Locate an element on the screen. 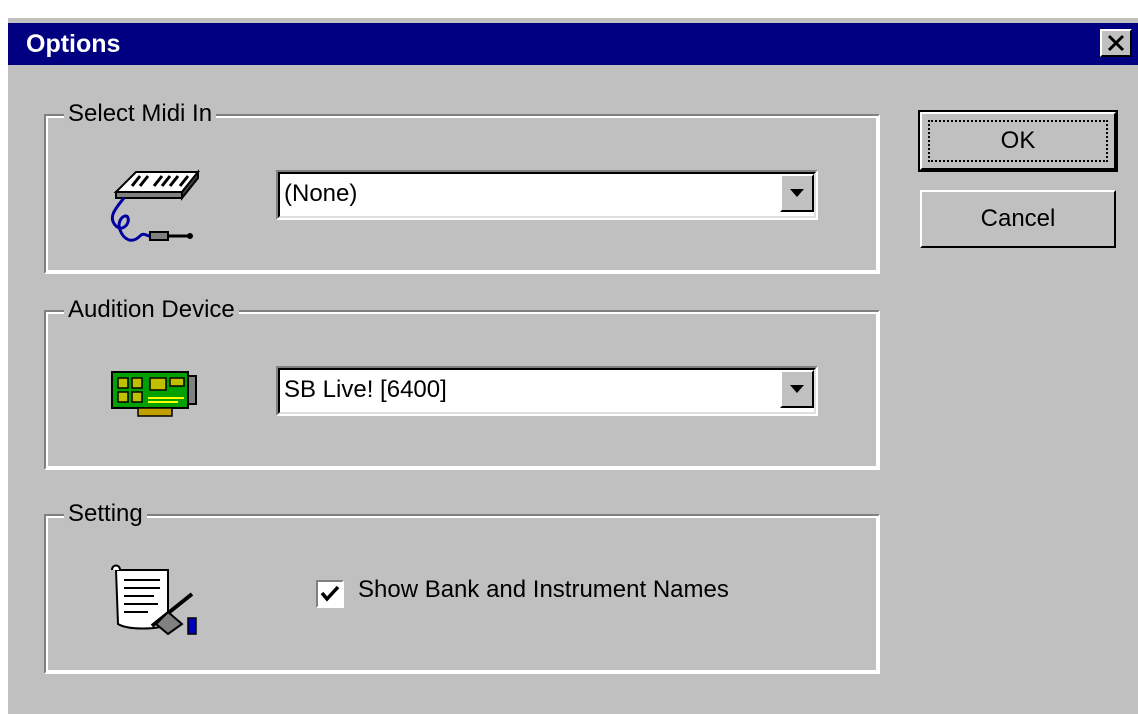  title-bar: Options is located at coordinates (573, 44).